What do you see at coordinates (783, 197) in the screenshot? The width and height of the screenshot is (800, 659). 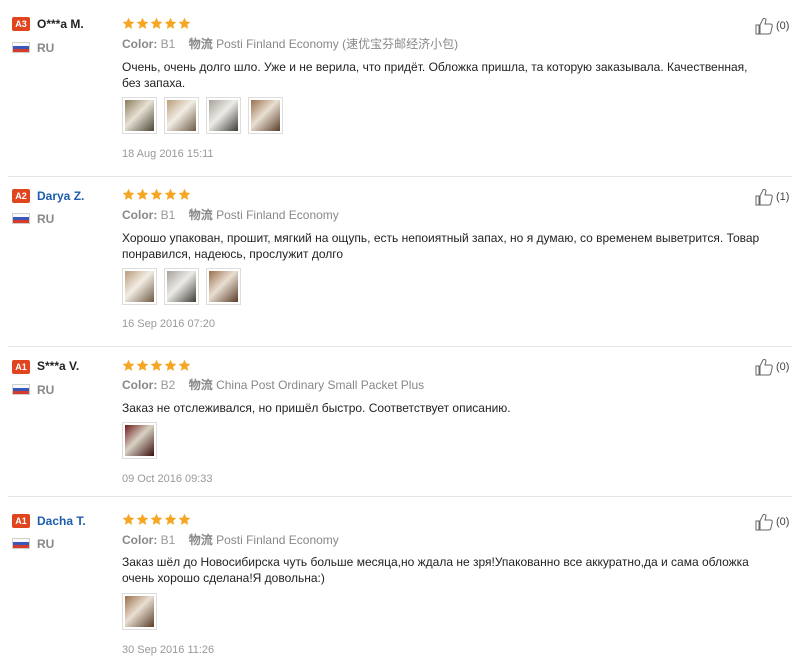 I see `helpful-count: (1)` at bounding box center [783, 197].